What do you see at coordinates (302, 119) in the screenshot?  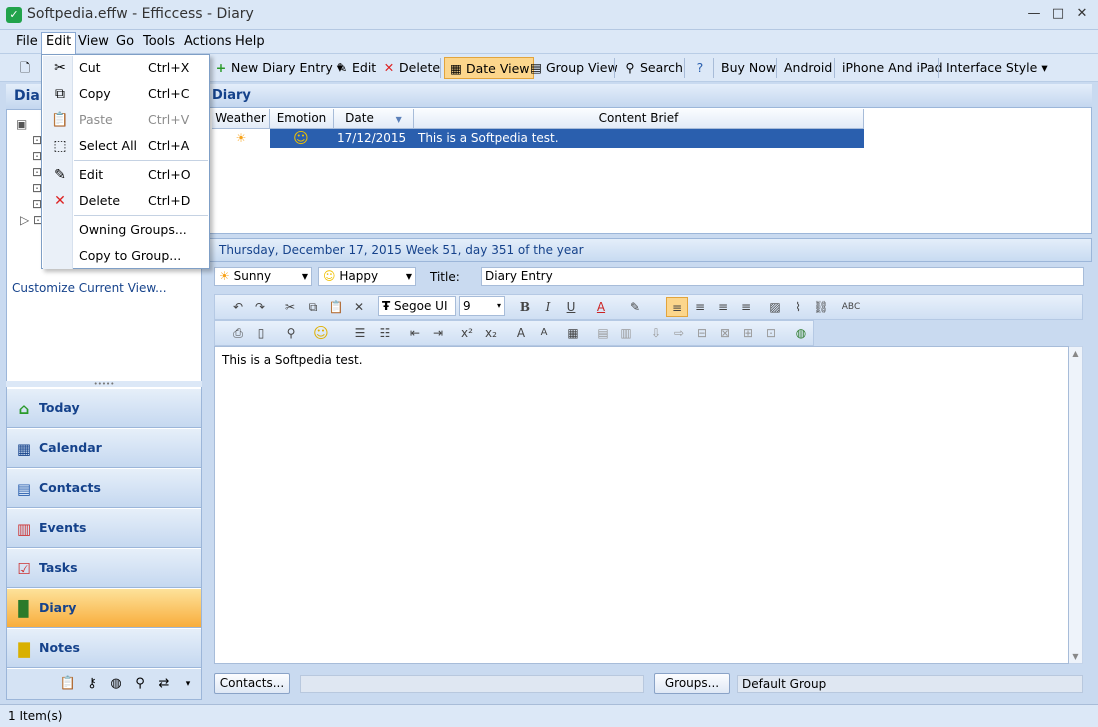 I see `column-emotion: Emotion` at bounding box center [302, 119].